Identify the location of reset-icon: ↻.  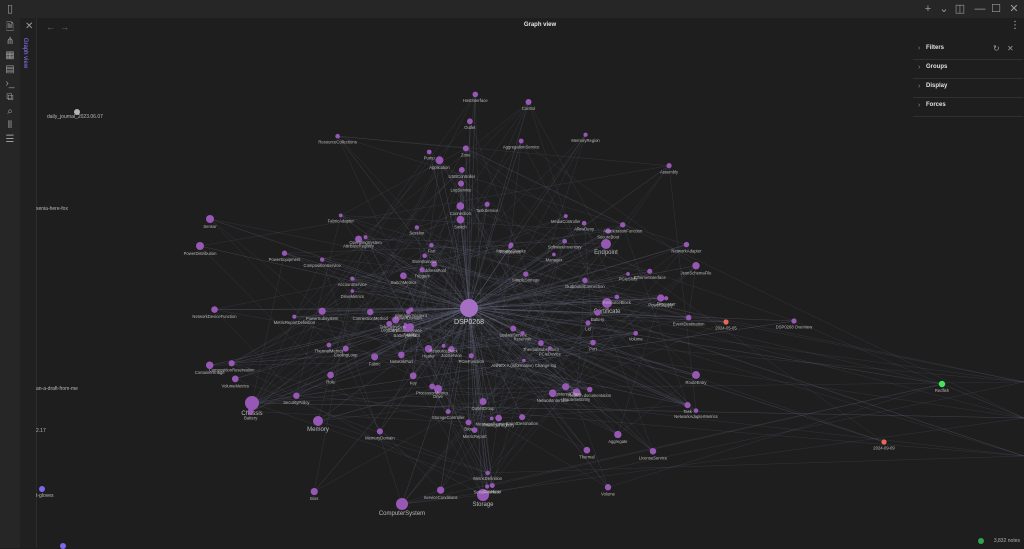
(996, 48).